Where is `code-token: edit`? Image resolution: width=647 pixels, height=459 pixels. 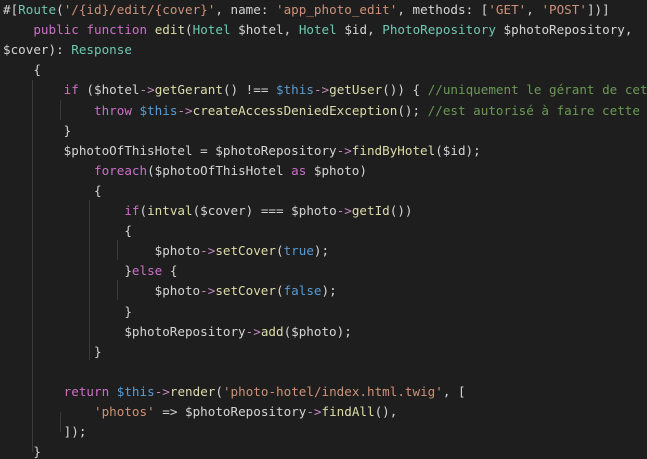
code-token: edit is located at coordinates (170, 30).